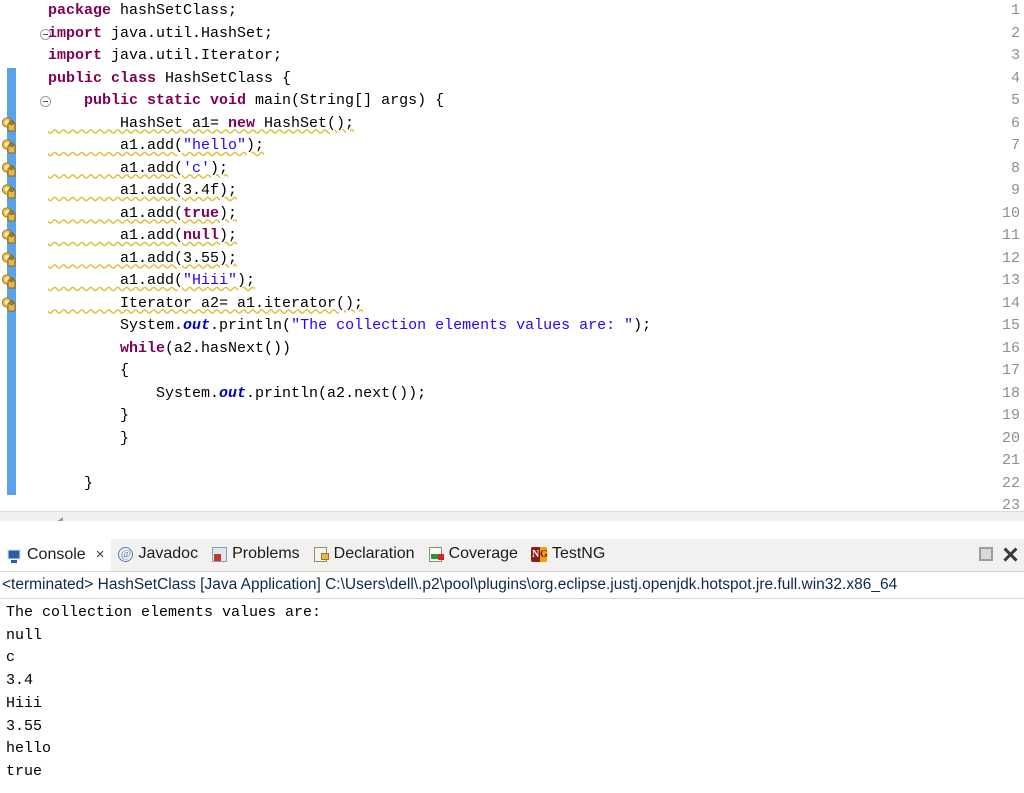 The width and height of the screenshot is (1024, 793). Describe the element at coordinates (142, 191) in the screenshot. I see `code-text: a1.add(3.4f);` at that location.